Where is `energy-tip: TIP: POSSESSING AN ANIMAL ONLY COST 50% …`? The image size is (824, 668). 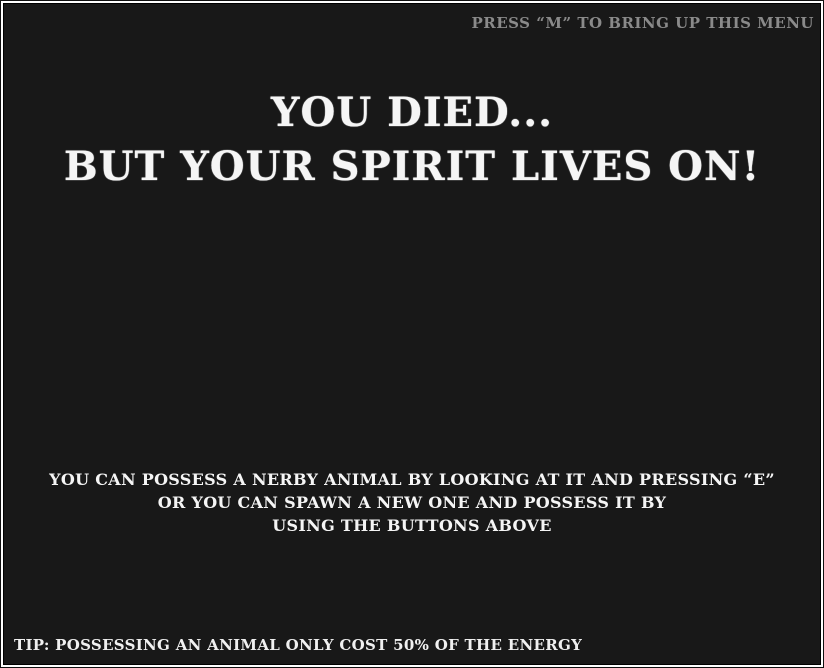 energy-tip: TIP: POSSESSING AN ANIMAL ONLY COST 50% … is located at coordinates (298, 645).